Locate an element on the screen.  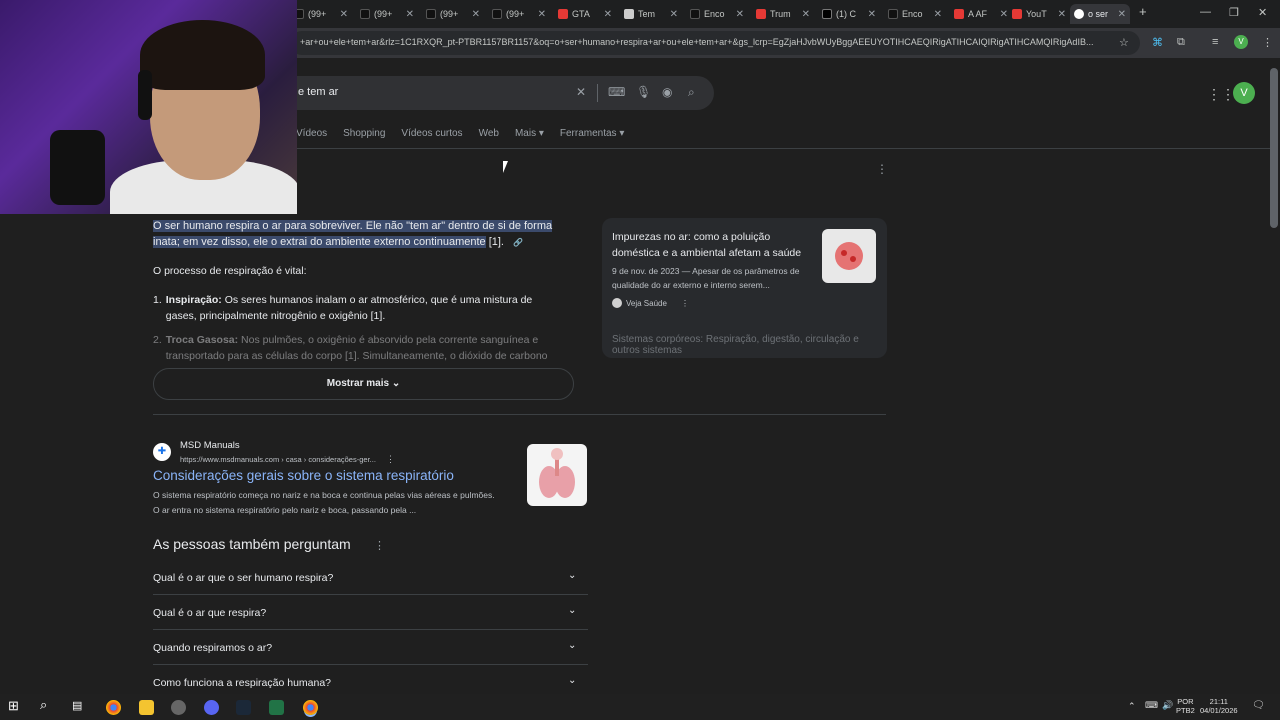
paa-question: Quando respiramos o ar? ⌄ is located at coordinates (370, 647).